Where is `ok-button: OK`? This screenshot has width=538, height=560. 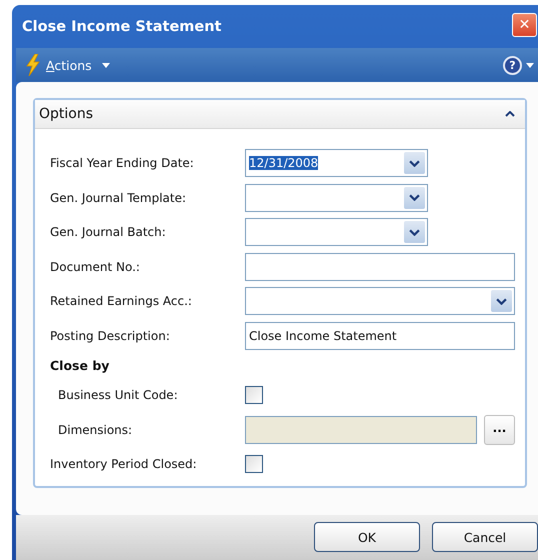
ok-button: OK is located at coordinates (367, 537).